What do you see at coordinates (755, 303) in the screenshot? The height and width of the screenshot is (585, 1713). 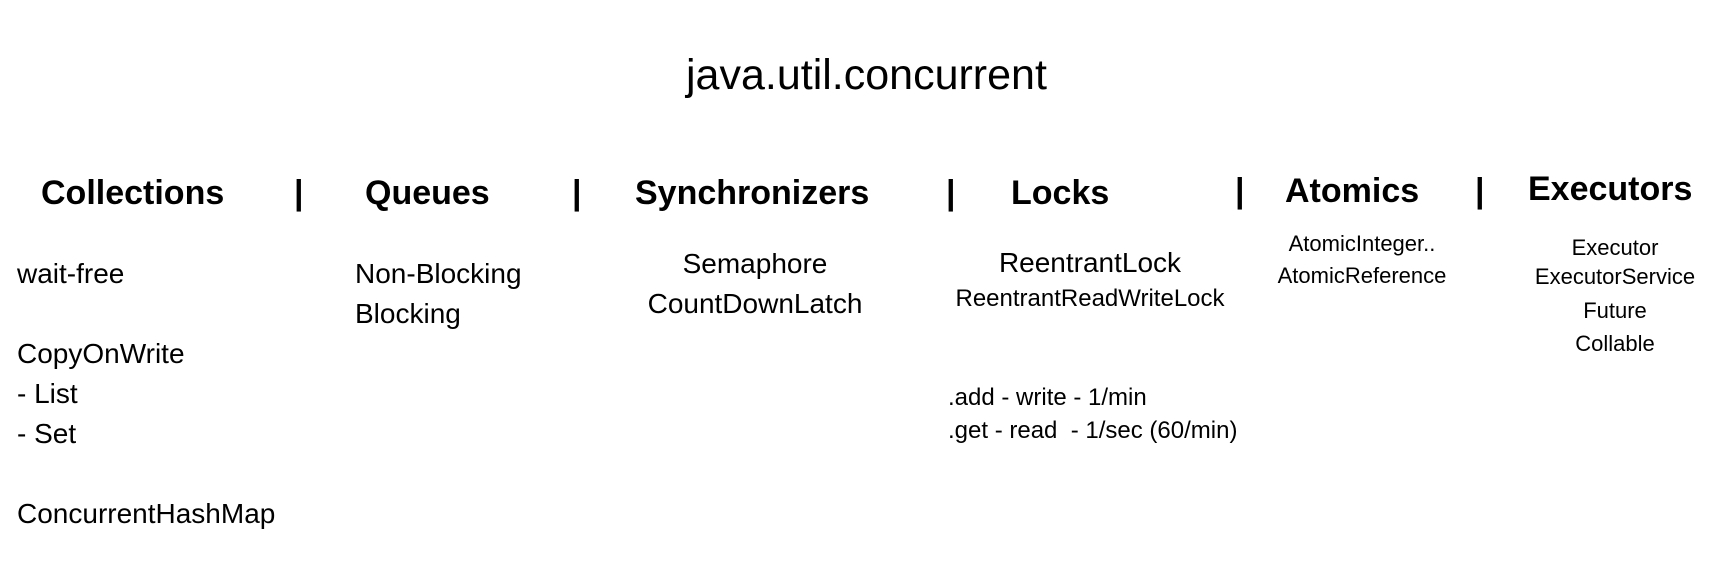 I see `synchronizers-item-countdownlatch: CountDownLatch` at bounding box center [755, 303].